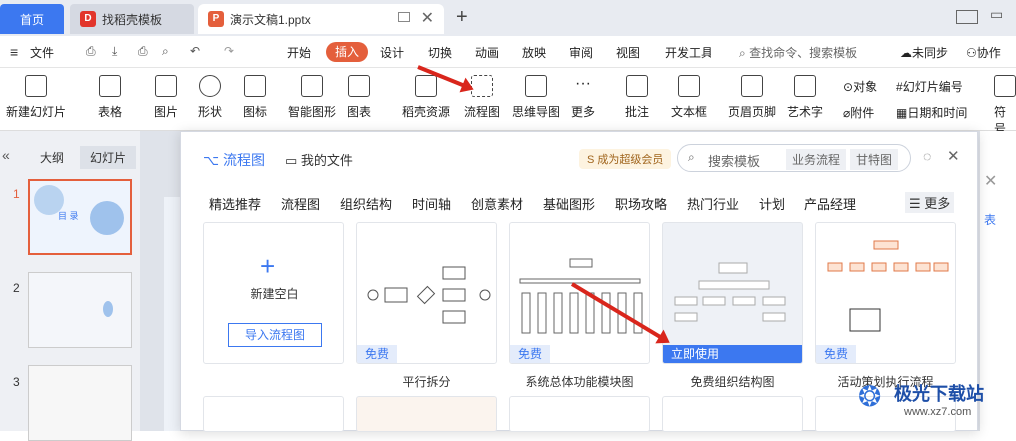  I want to click on minimize-icon: ▭, so click(996, 14).